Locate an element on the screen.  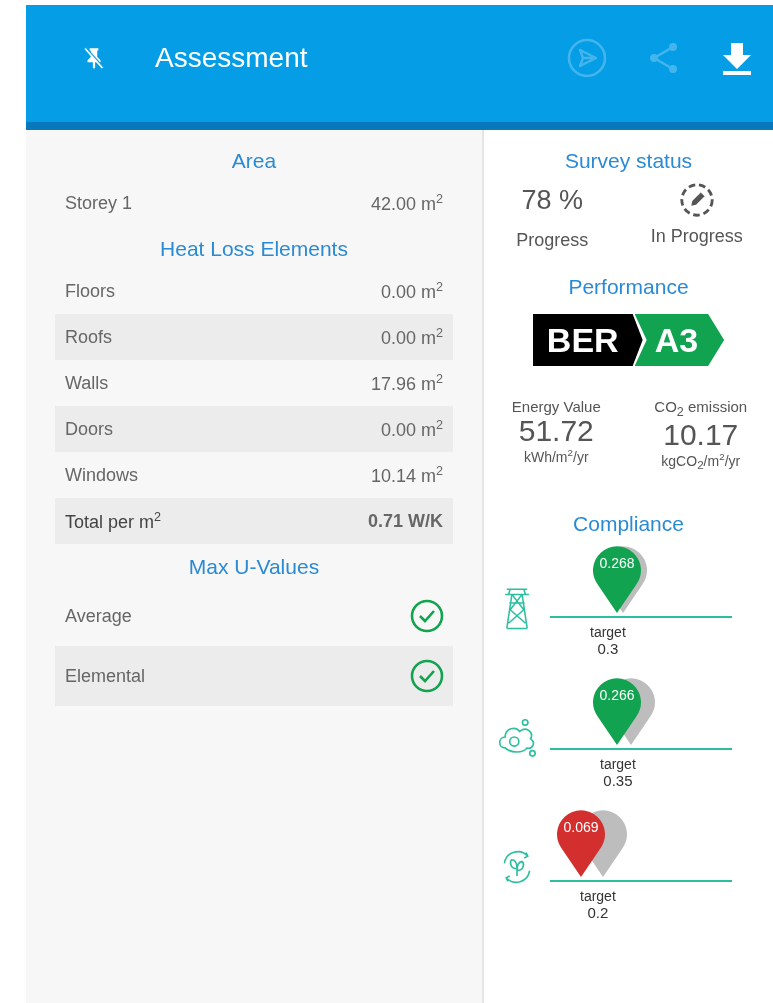
row-value: 42.00 m$^{2}$ is located at coordinates (406, 203).